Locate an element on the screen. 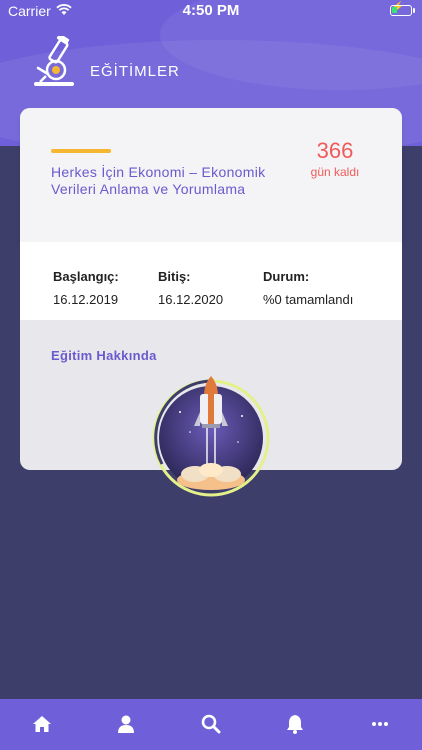 The width and height of the screenshot is (422, 750). start-date-label: Başlangıç: is located at coordinates (86, 276).